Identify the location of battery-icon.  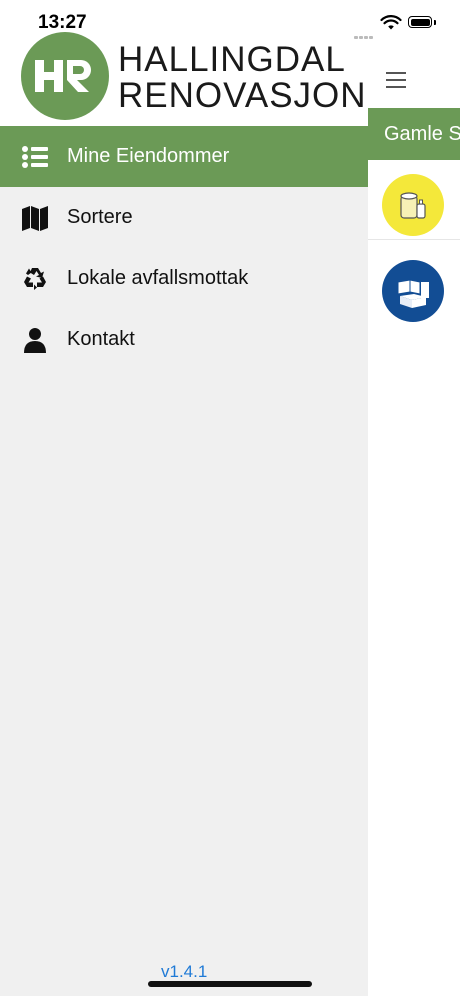
(422, 22).